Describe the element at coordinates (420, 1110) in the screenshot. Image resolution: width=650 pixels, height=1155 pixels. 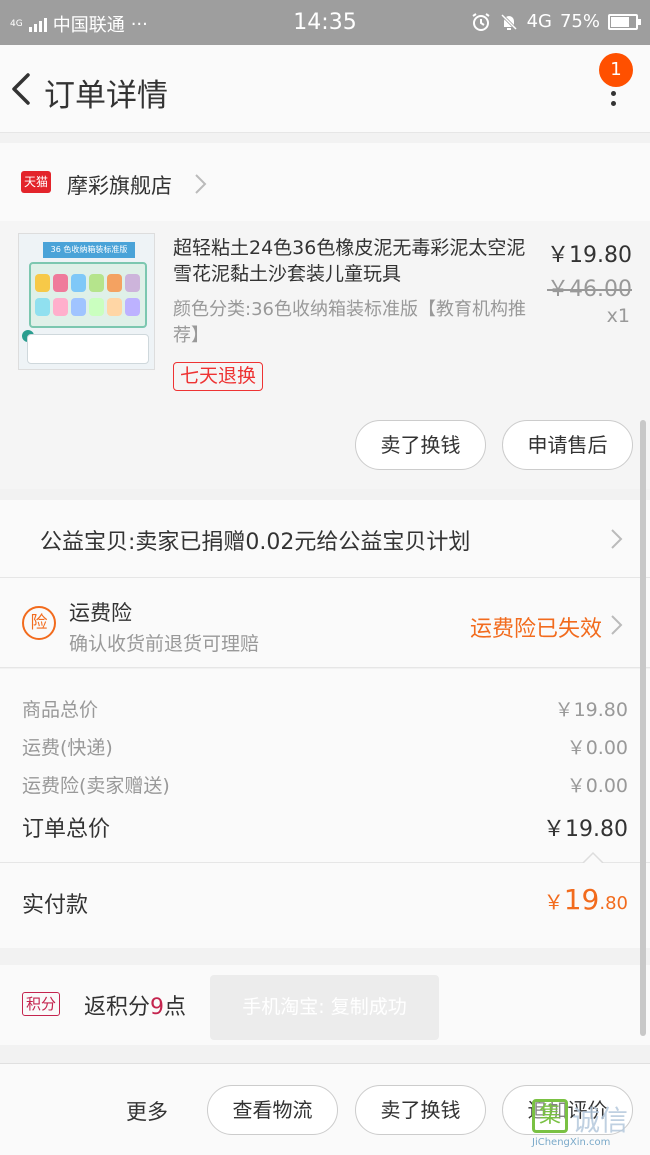
I see `sell-for-cash-button: 卖了换钱` at that location.